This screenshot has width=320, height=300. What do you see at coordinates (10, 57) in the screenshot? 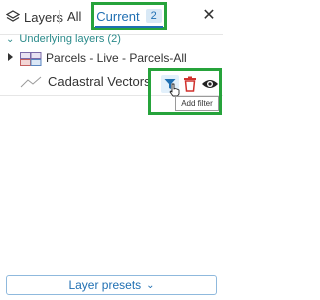
I see `expand-arrow-icon` at bounding box center [10, 57].